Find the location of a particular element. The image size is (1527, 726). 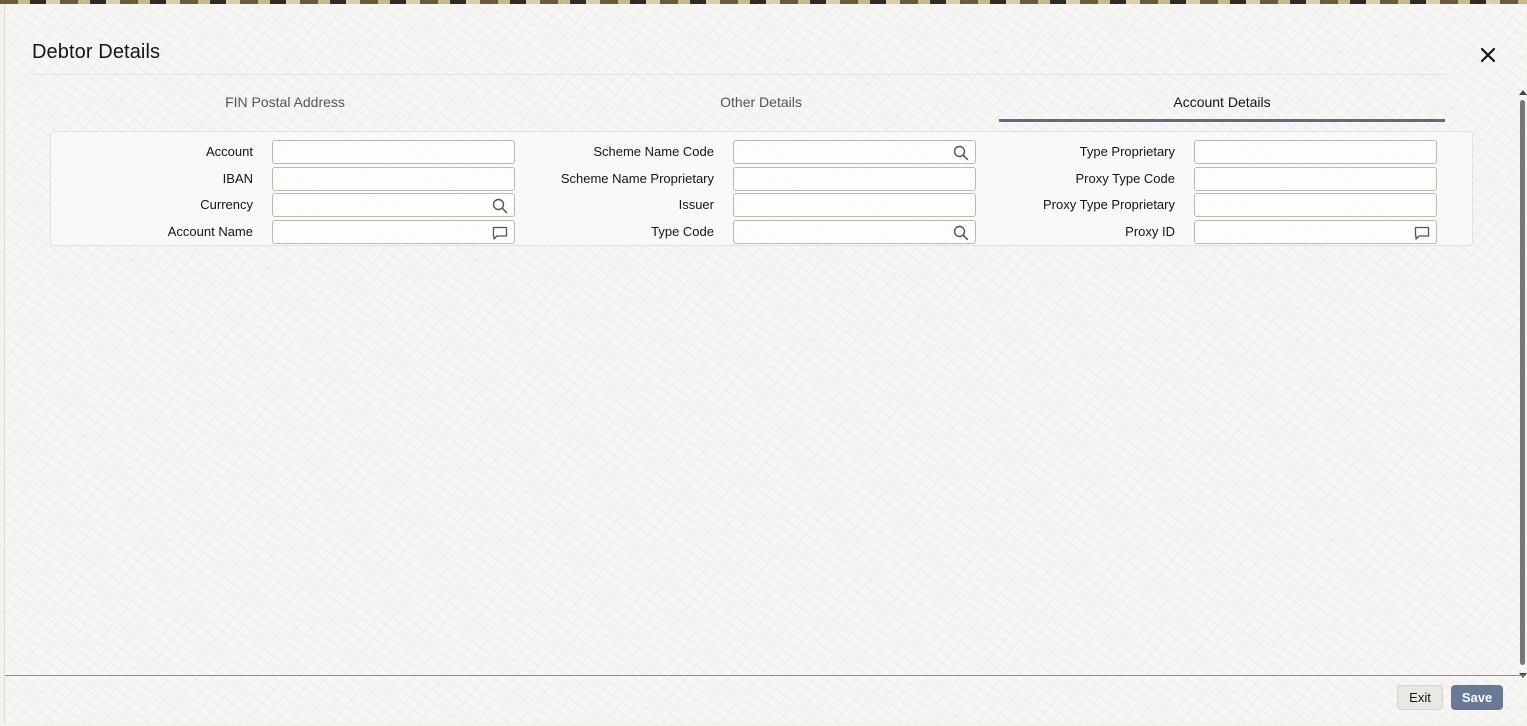

account-name-field is located at coordinates (393, 232).